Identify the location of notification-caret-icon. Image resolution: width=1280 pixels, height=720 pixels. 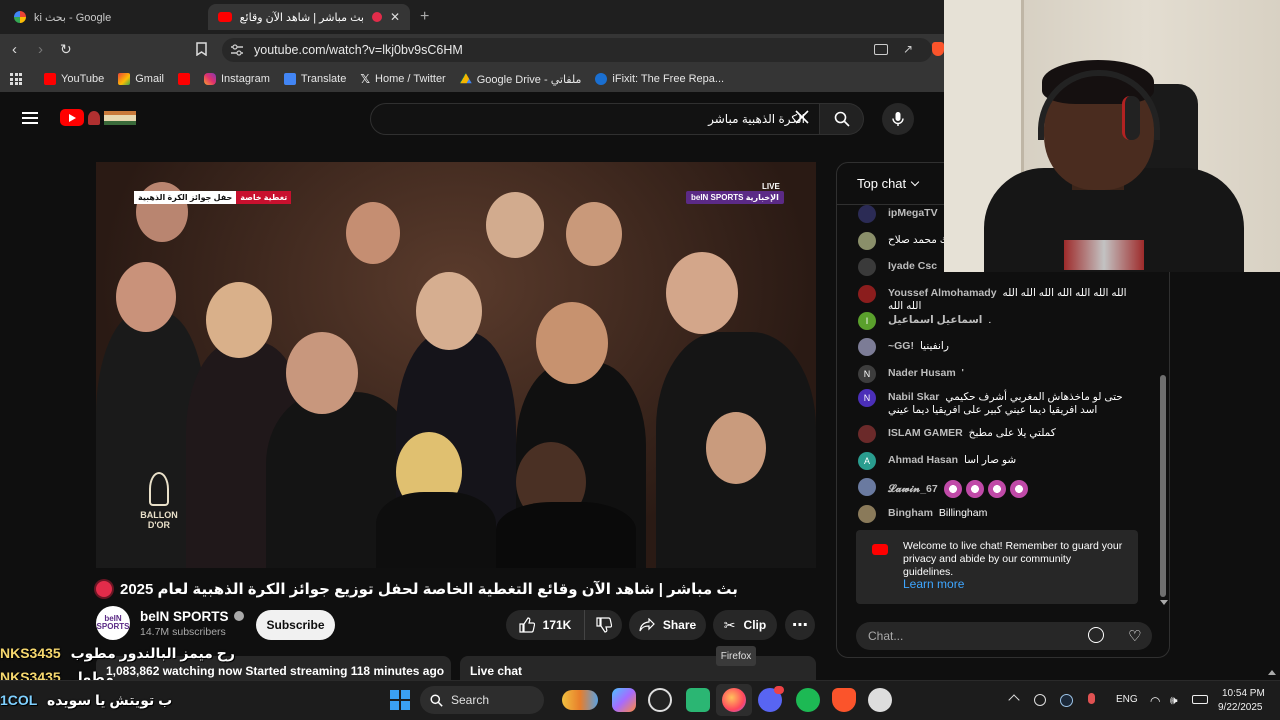
(1272, 672).